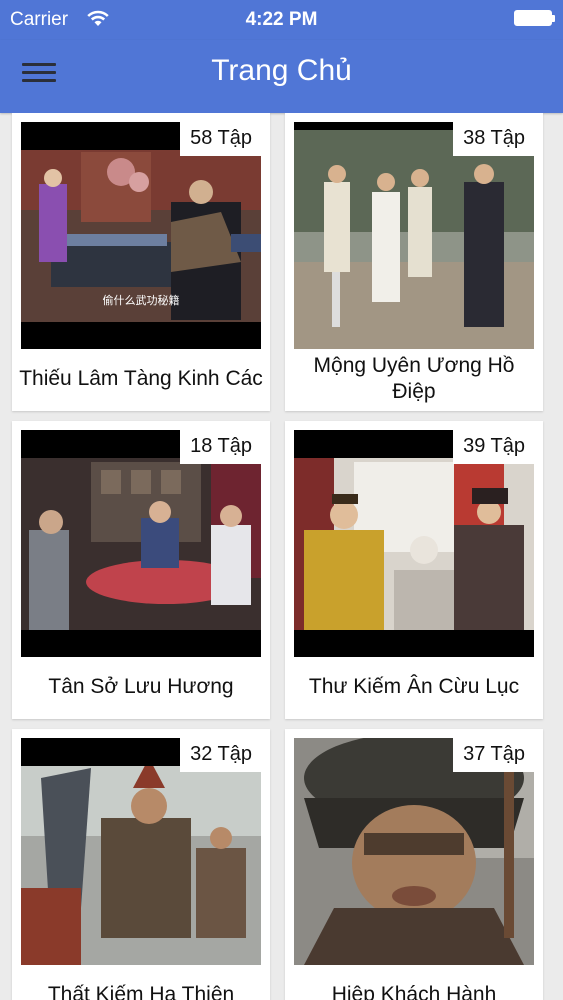 This screenshot has height=1000, width=563. I want to click on series-card: 37 Tập Hiệp Khách Hành, so click(414, 864).